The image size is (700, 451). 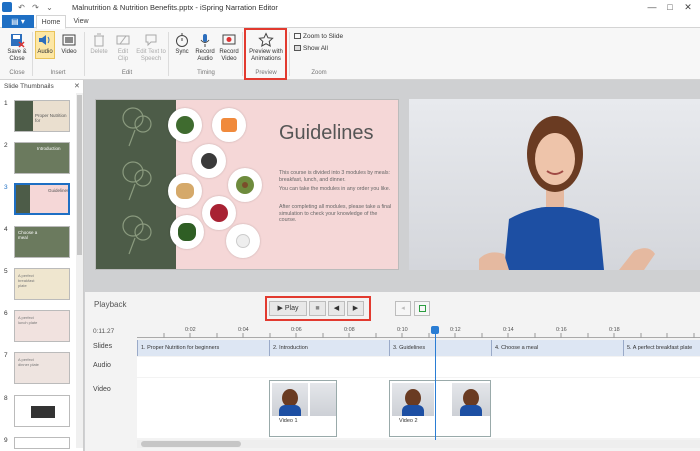 I want to click on slide-segment: 1. Proper Nutrition for beginners, so click(x=203, y=348).